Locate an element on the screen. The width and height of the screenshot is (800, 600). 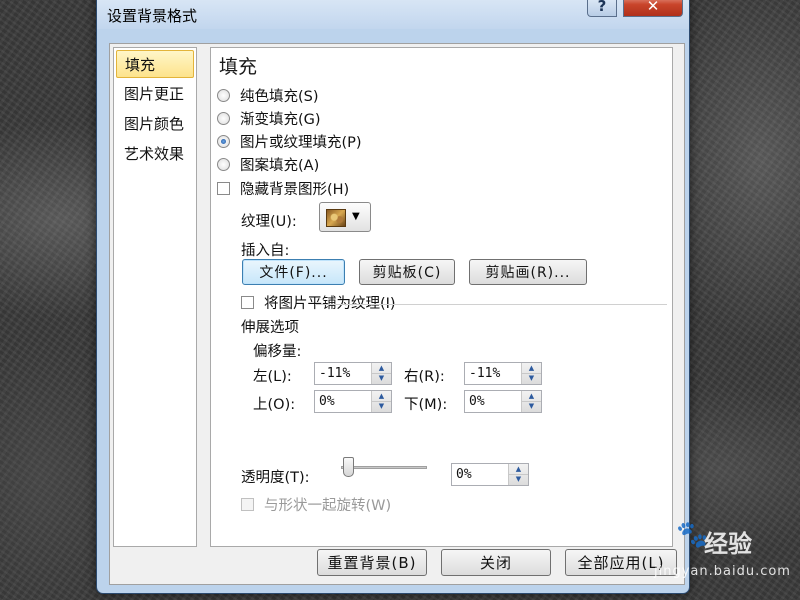
baidu-jingyan-watermark: Bai 🐾 经验 jingyan.baidu.com is located at coordinates (694, 553).